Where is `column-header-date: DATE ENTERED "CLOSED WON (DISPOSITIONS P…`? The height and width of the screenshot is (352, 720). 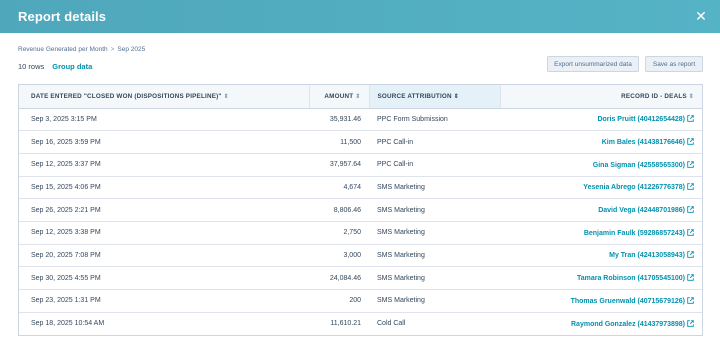
column-header-date: DATE ENTERED "CLOSED WON (DISPOSITIONS P… is located at coordinates (164, 97).